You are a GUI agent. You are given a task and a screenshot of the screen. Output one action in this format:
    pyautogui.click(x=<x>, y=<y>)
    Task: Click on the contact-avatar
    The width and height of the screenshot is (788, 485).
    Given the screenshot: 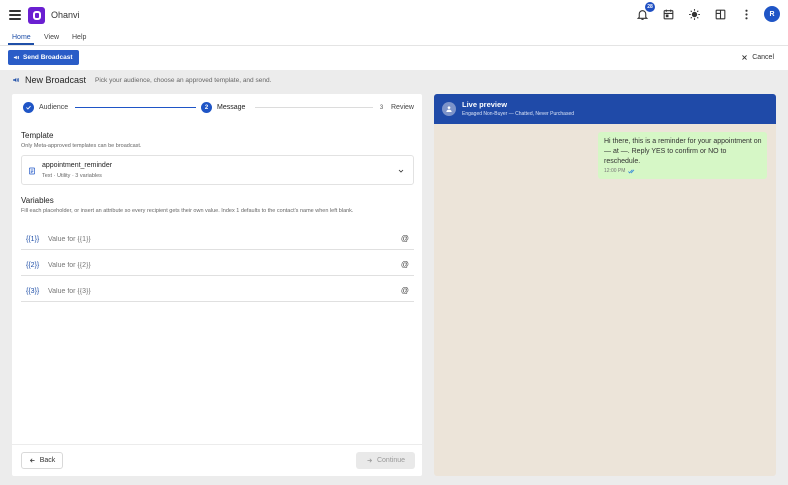 What is the action you would take?
    pyautogui.click(x=449, y=109)
    